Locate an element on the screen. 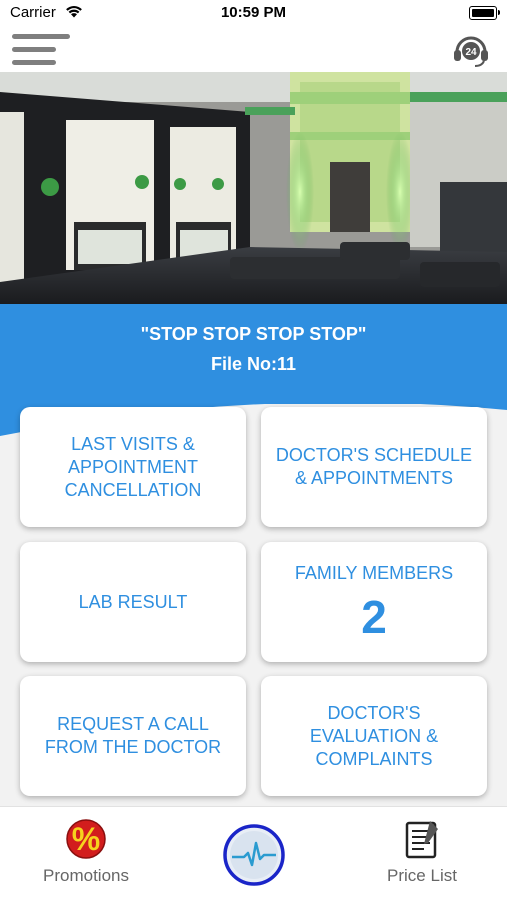 This screenshot has height=901, width=507. heartbeat-icon is located at coordinates (254, 855).